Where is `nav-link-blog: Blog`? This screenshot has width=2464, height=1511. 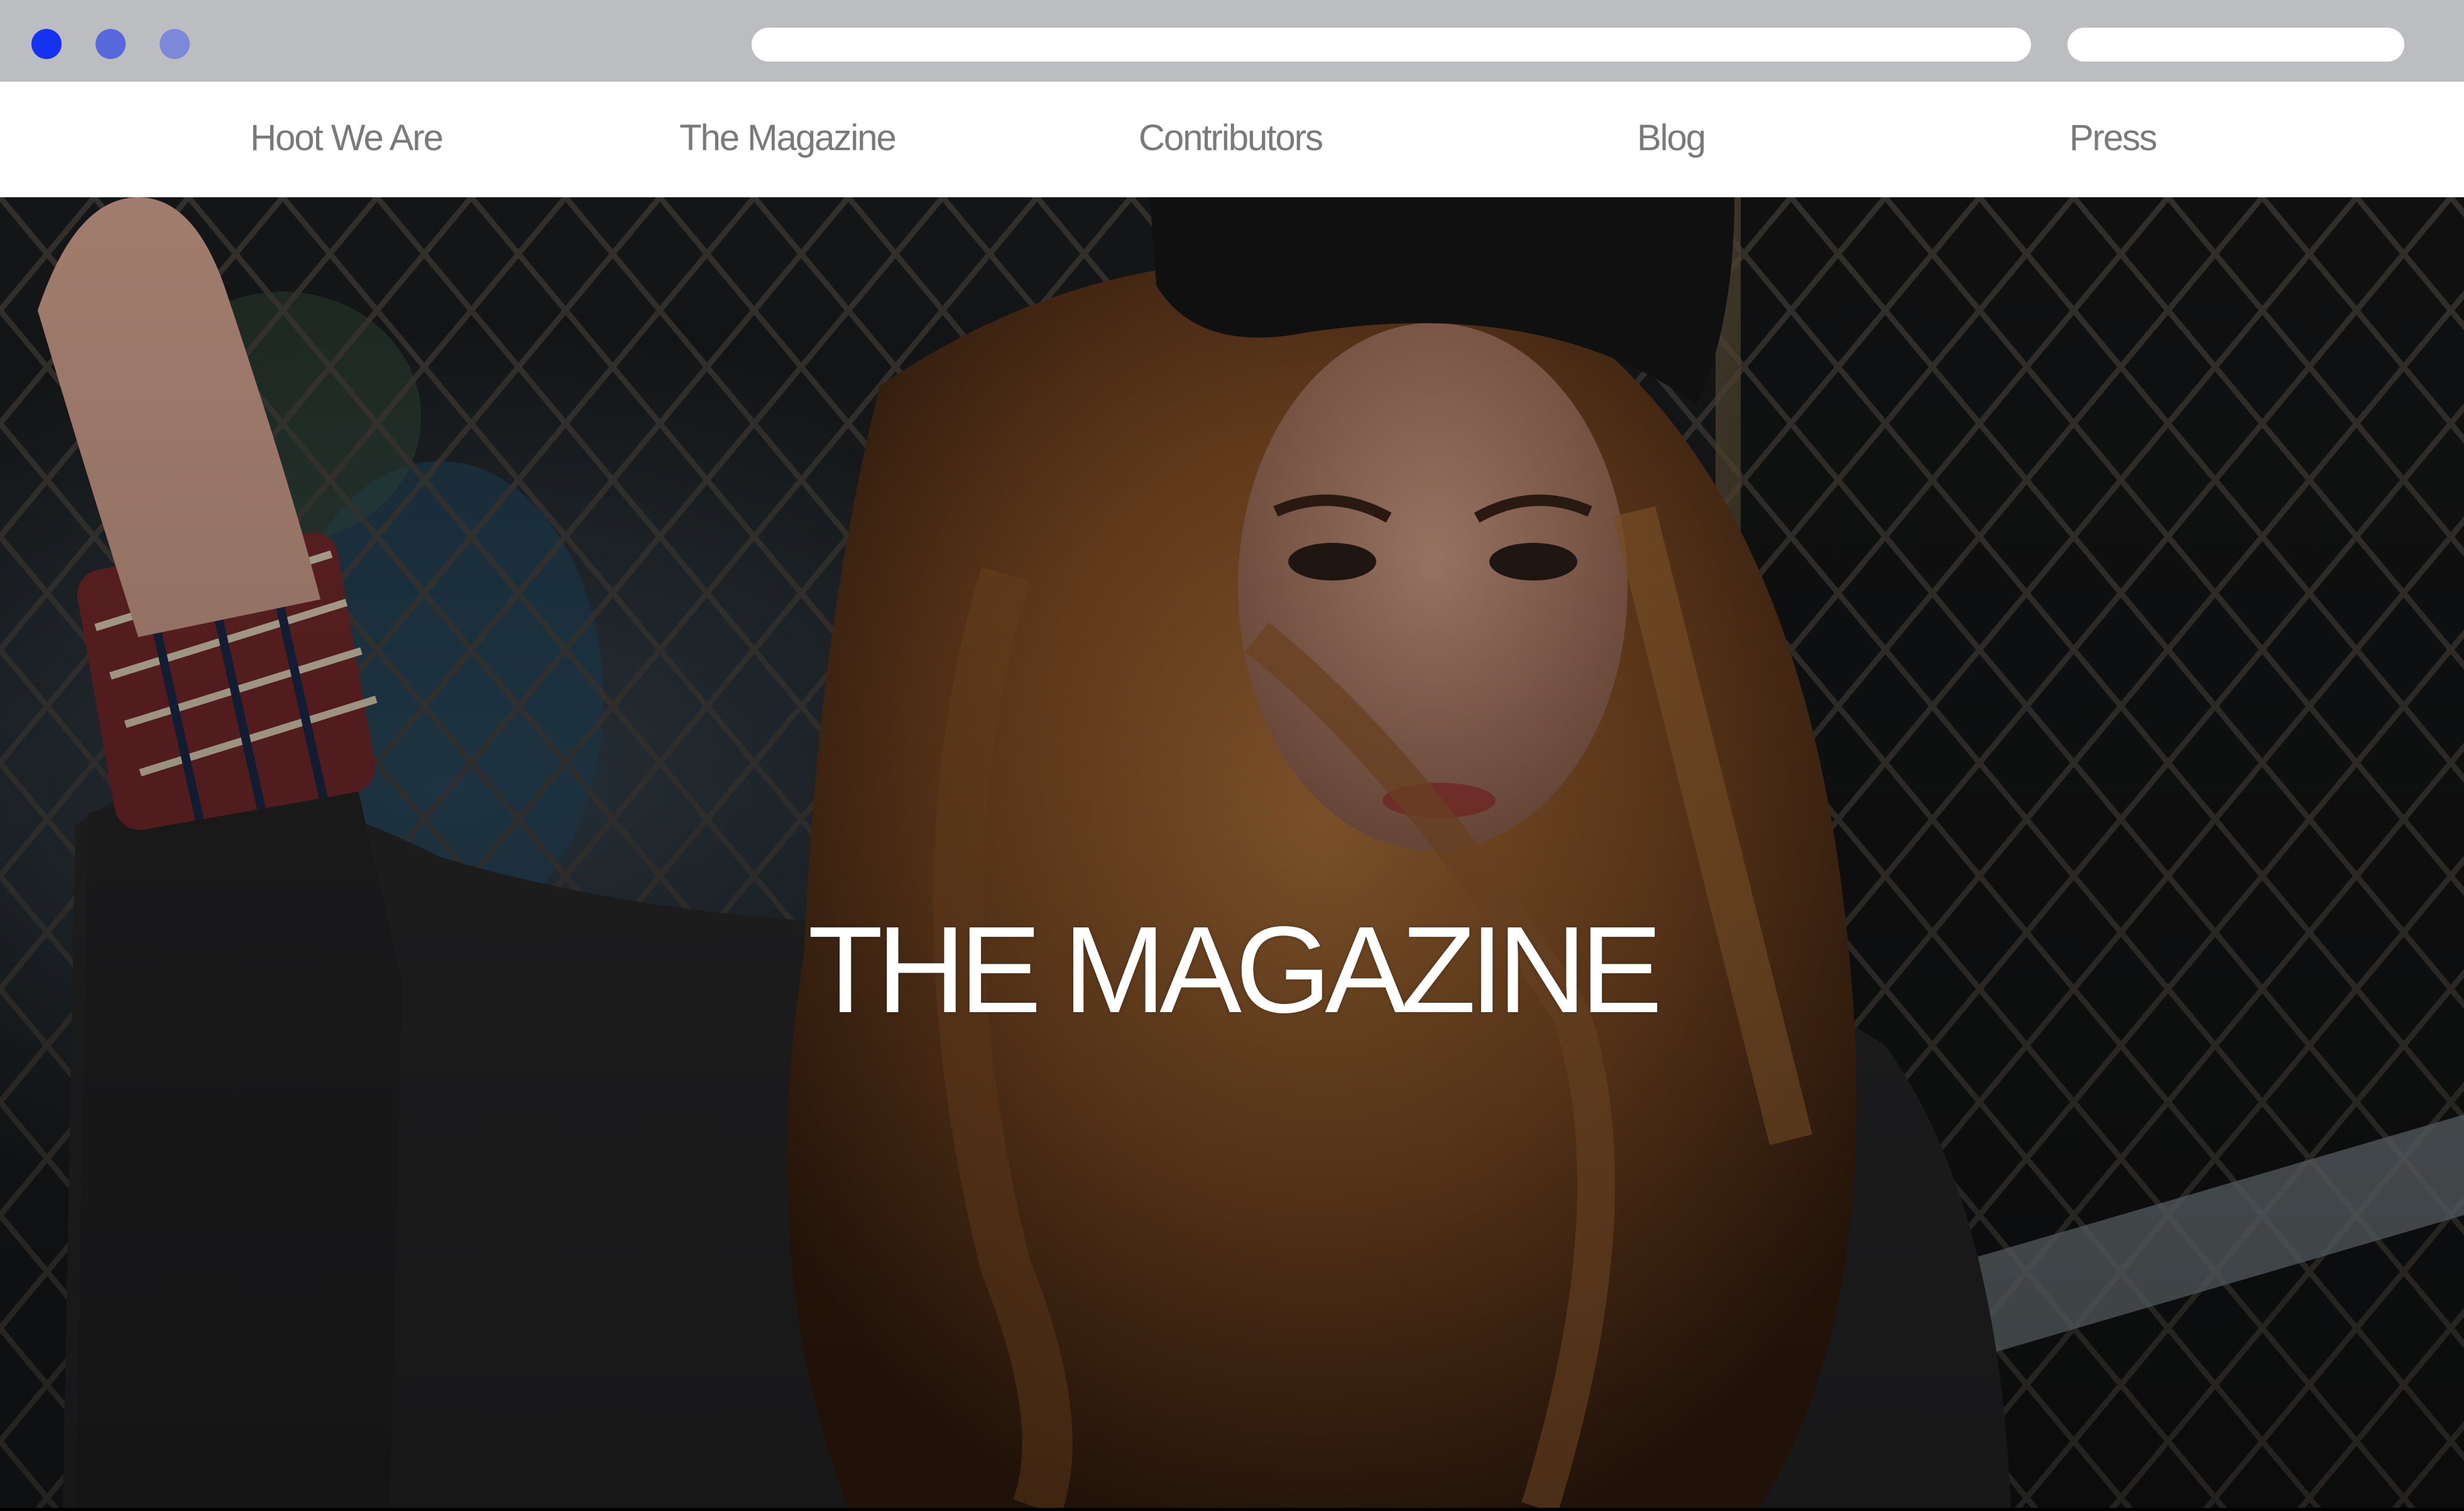 nav-link-blog: Blog is located at coordinates (1672, 138).